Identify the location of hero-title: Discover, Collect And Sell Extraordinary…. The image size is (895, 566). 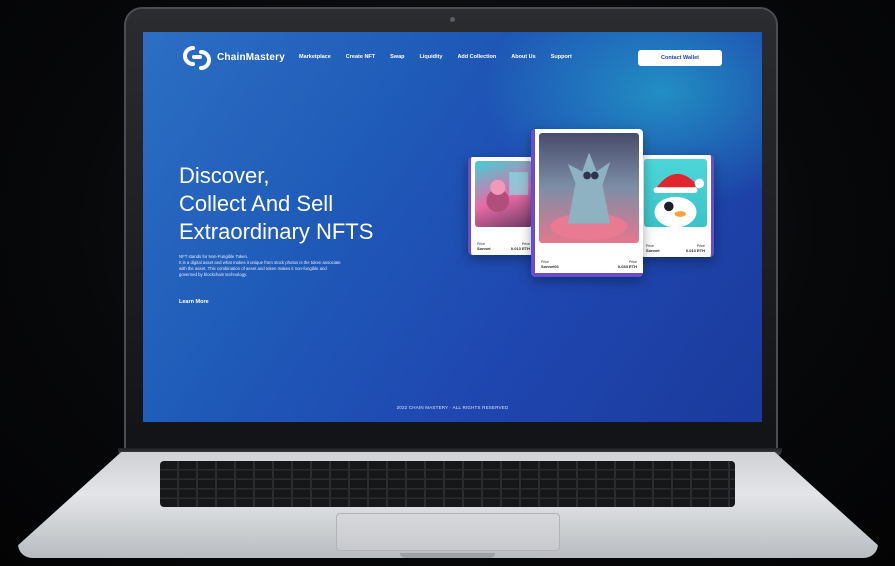
(276, 204).